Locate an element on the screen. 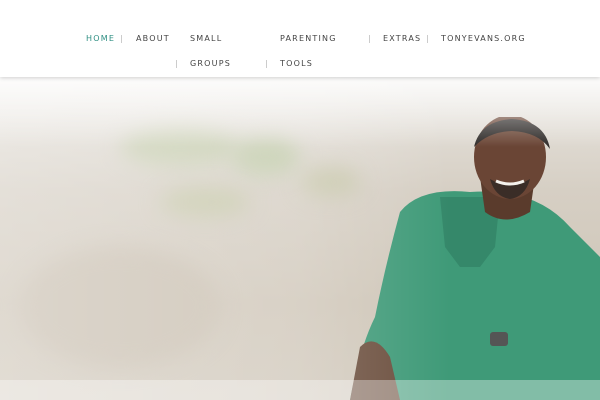 The width and height of the screenshot is (600, 400). nav-small-groups-link: Small is located at coordinates (206, 38).